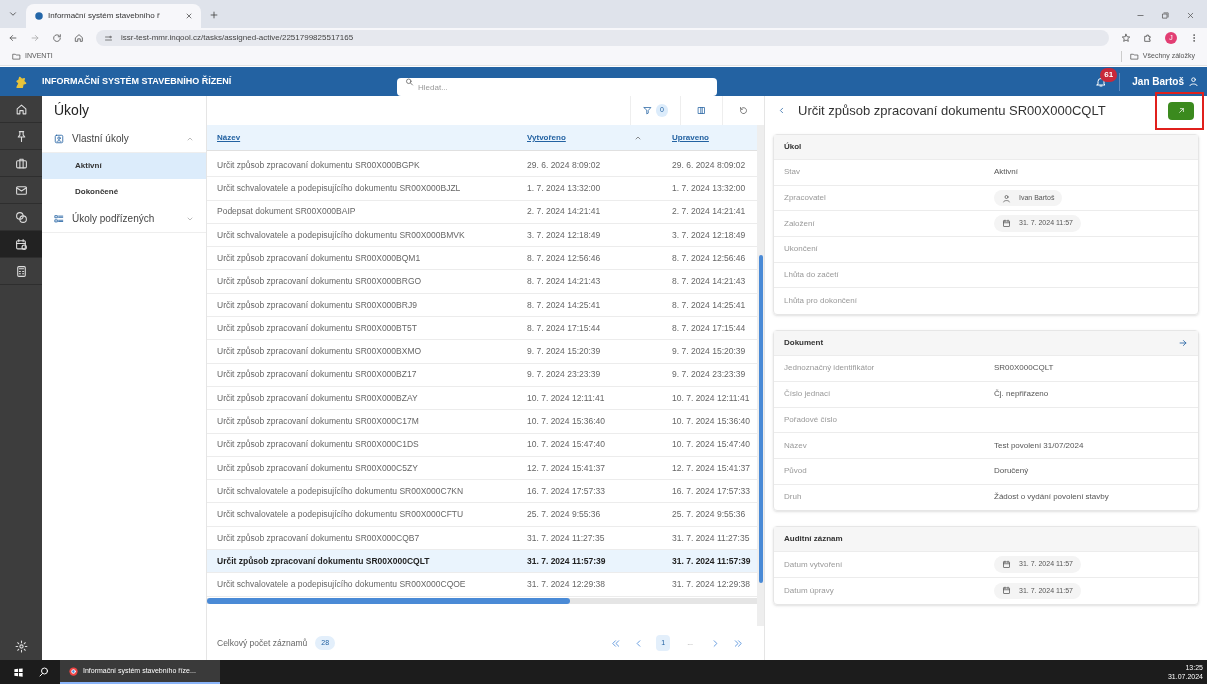 Image resolution: width=1207 pixels, height=684 pixels. I want to click on table-cell-text: 31. 7. 2024 11:27:35, so click(711, 538).